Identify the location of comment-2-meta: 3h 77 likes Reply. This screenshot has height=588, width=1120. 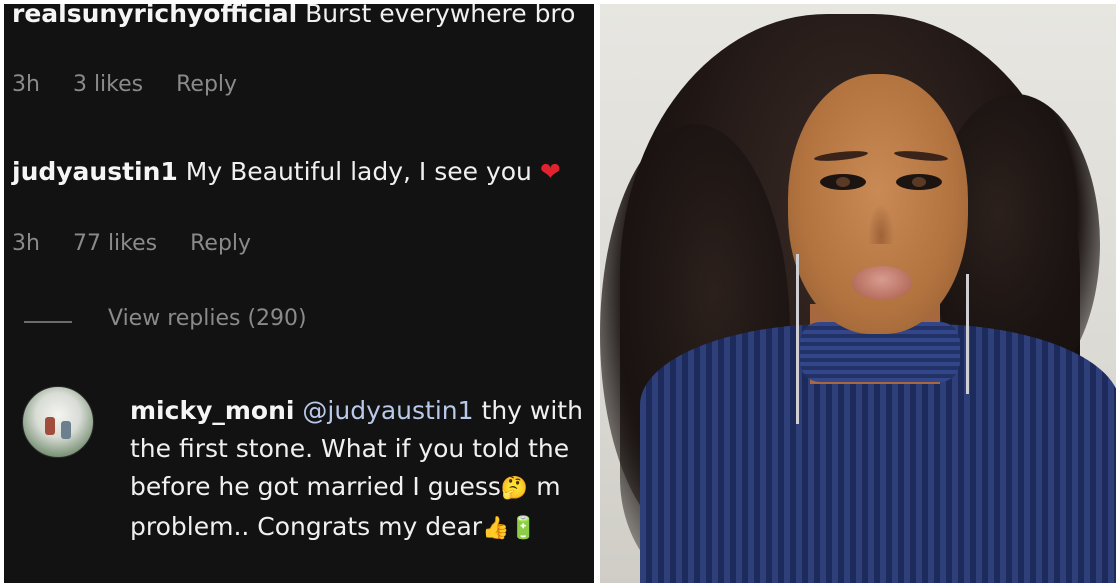
(144, 243).